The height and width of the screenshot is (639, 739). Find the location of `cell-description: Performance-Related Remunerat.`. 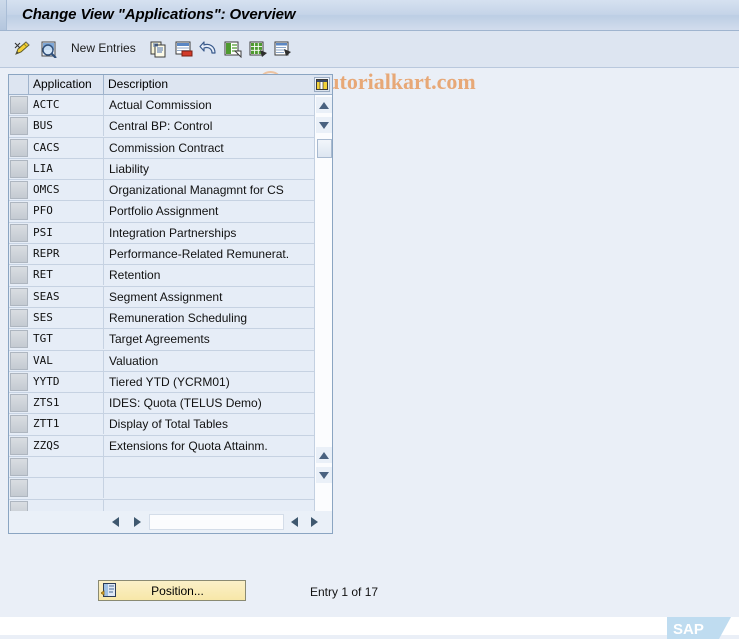

cell-description: Performance-Related Remunerat. is located at coordinates (209, 254).